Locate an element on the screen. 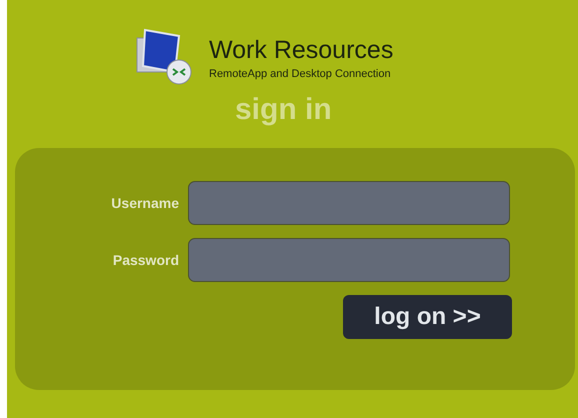 The image size is (578, 418). field-label: Password is located at coordinates (146, 260).